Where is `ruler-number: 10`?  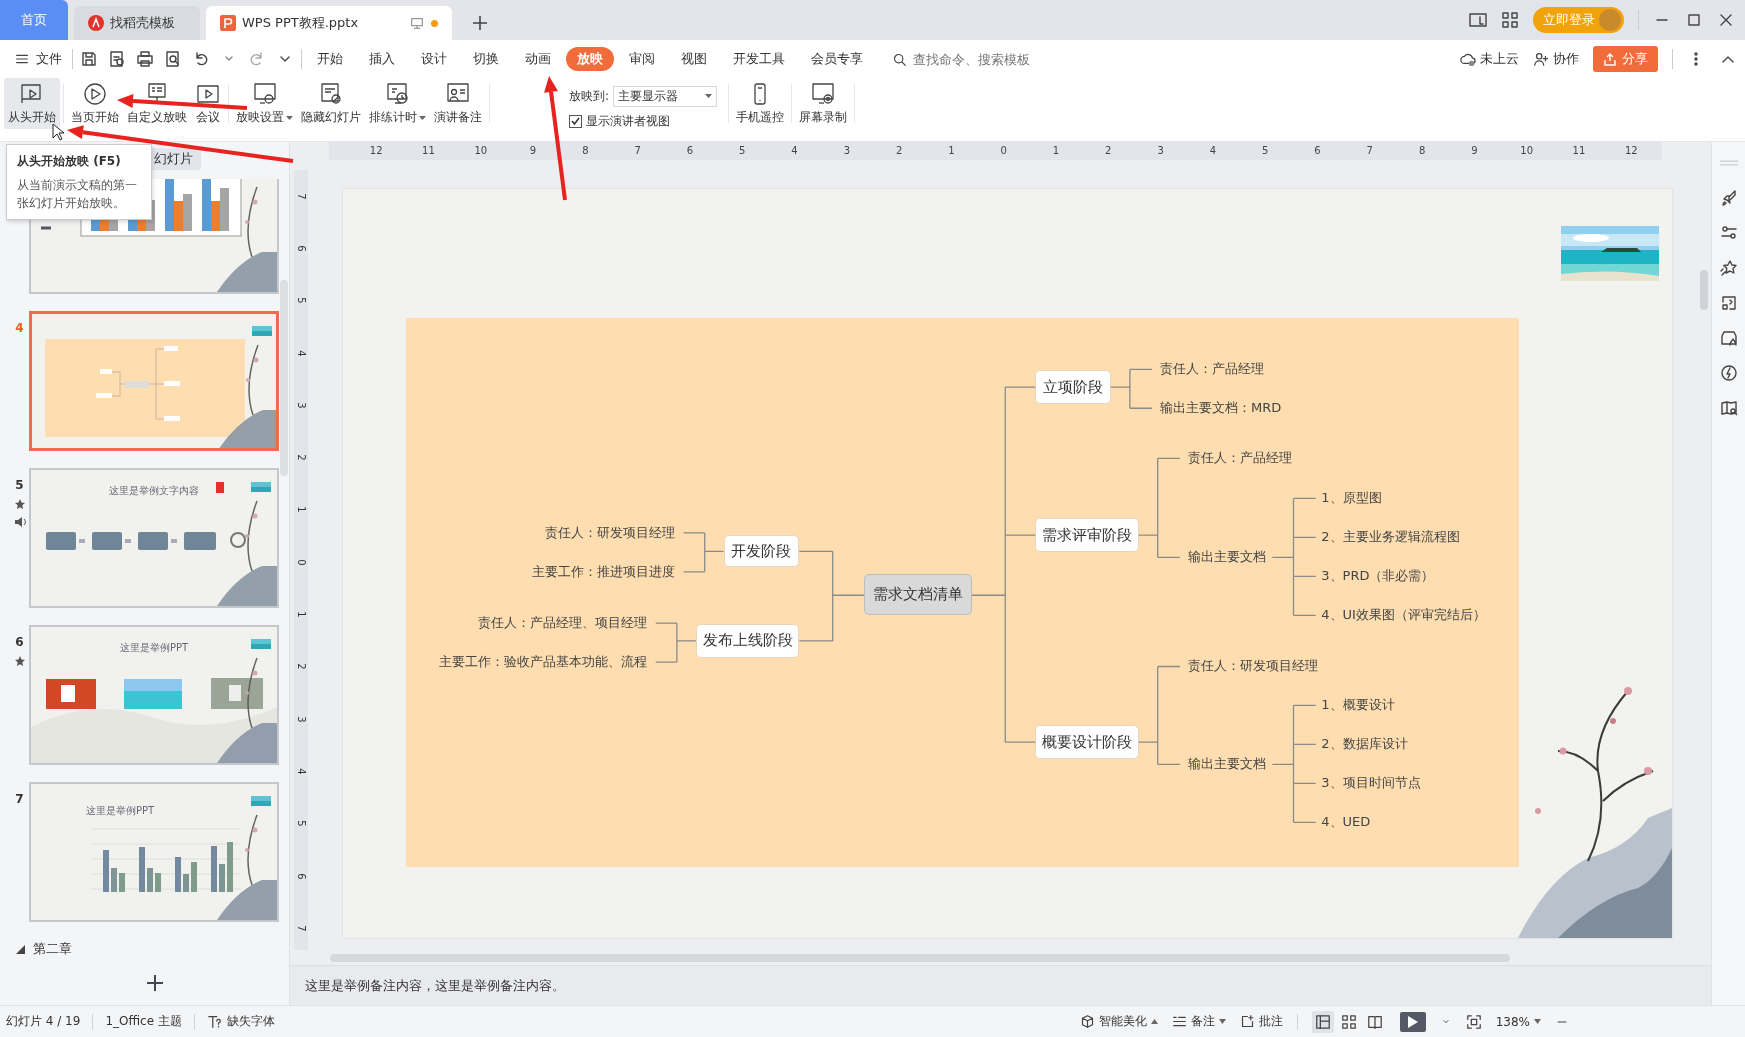
ruler-number: 10 is located at coordinates (481, 151).